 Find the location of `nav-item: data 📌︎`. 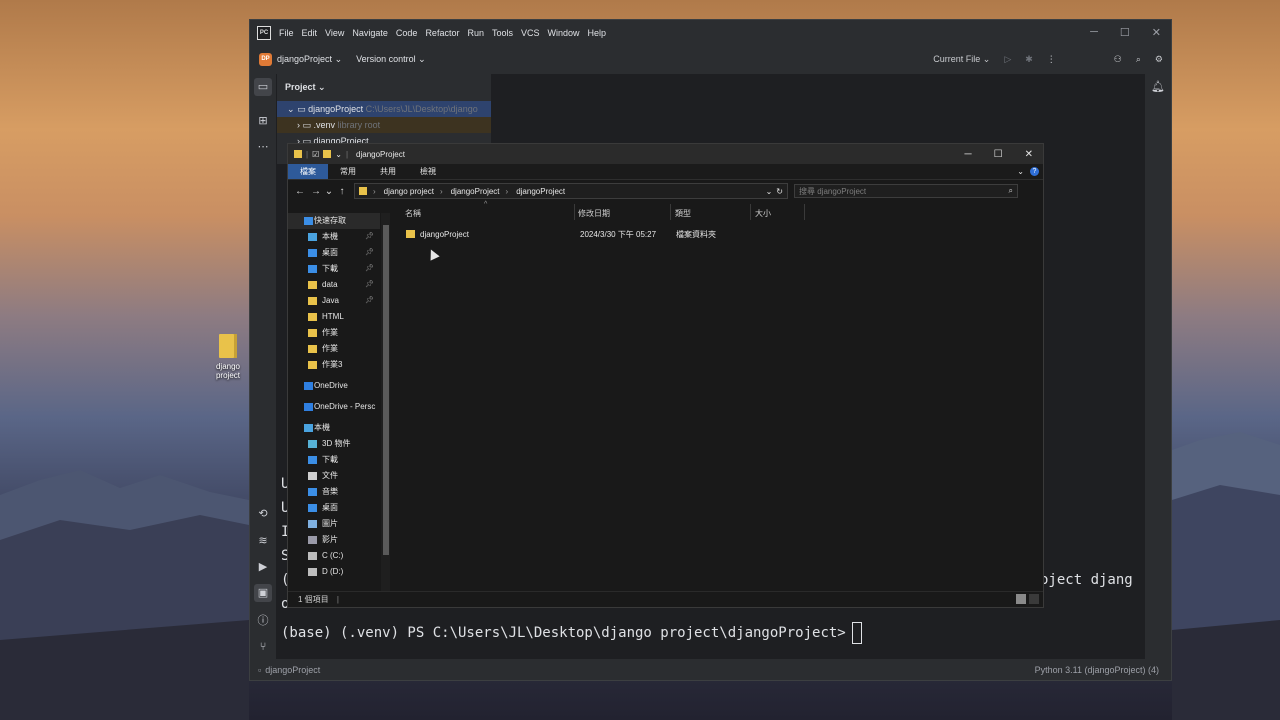

nav-item: data 📌︎ is located at coordinates (334, 285).